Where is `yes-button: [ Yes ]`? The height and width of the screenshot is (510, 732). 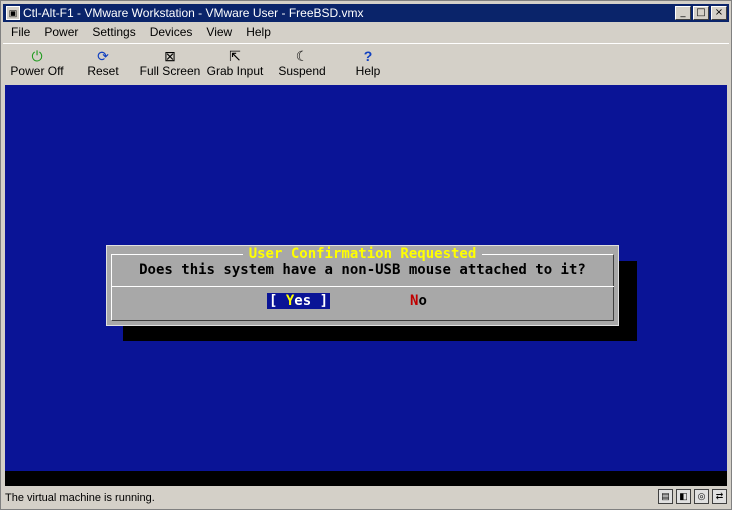
yes-button: [ Yes ] is located at coordinates (299, 301).